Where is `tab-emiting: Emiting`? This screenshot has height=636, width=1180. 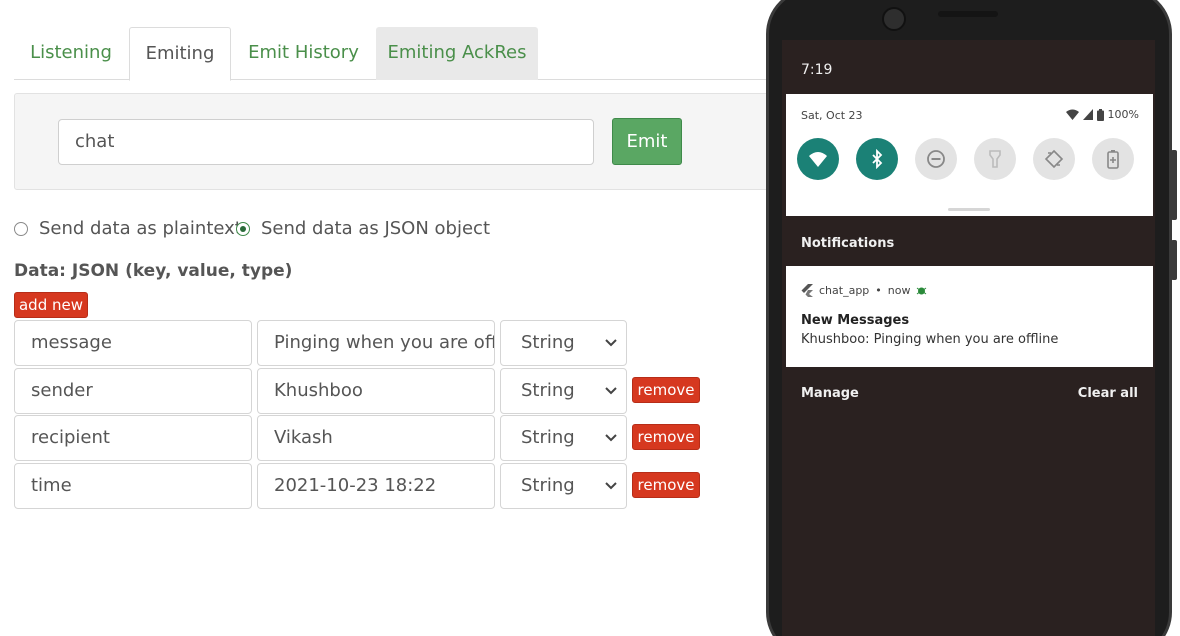
tab-emiting: Emiting is located at coordinates (180, 54).